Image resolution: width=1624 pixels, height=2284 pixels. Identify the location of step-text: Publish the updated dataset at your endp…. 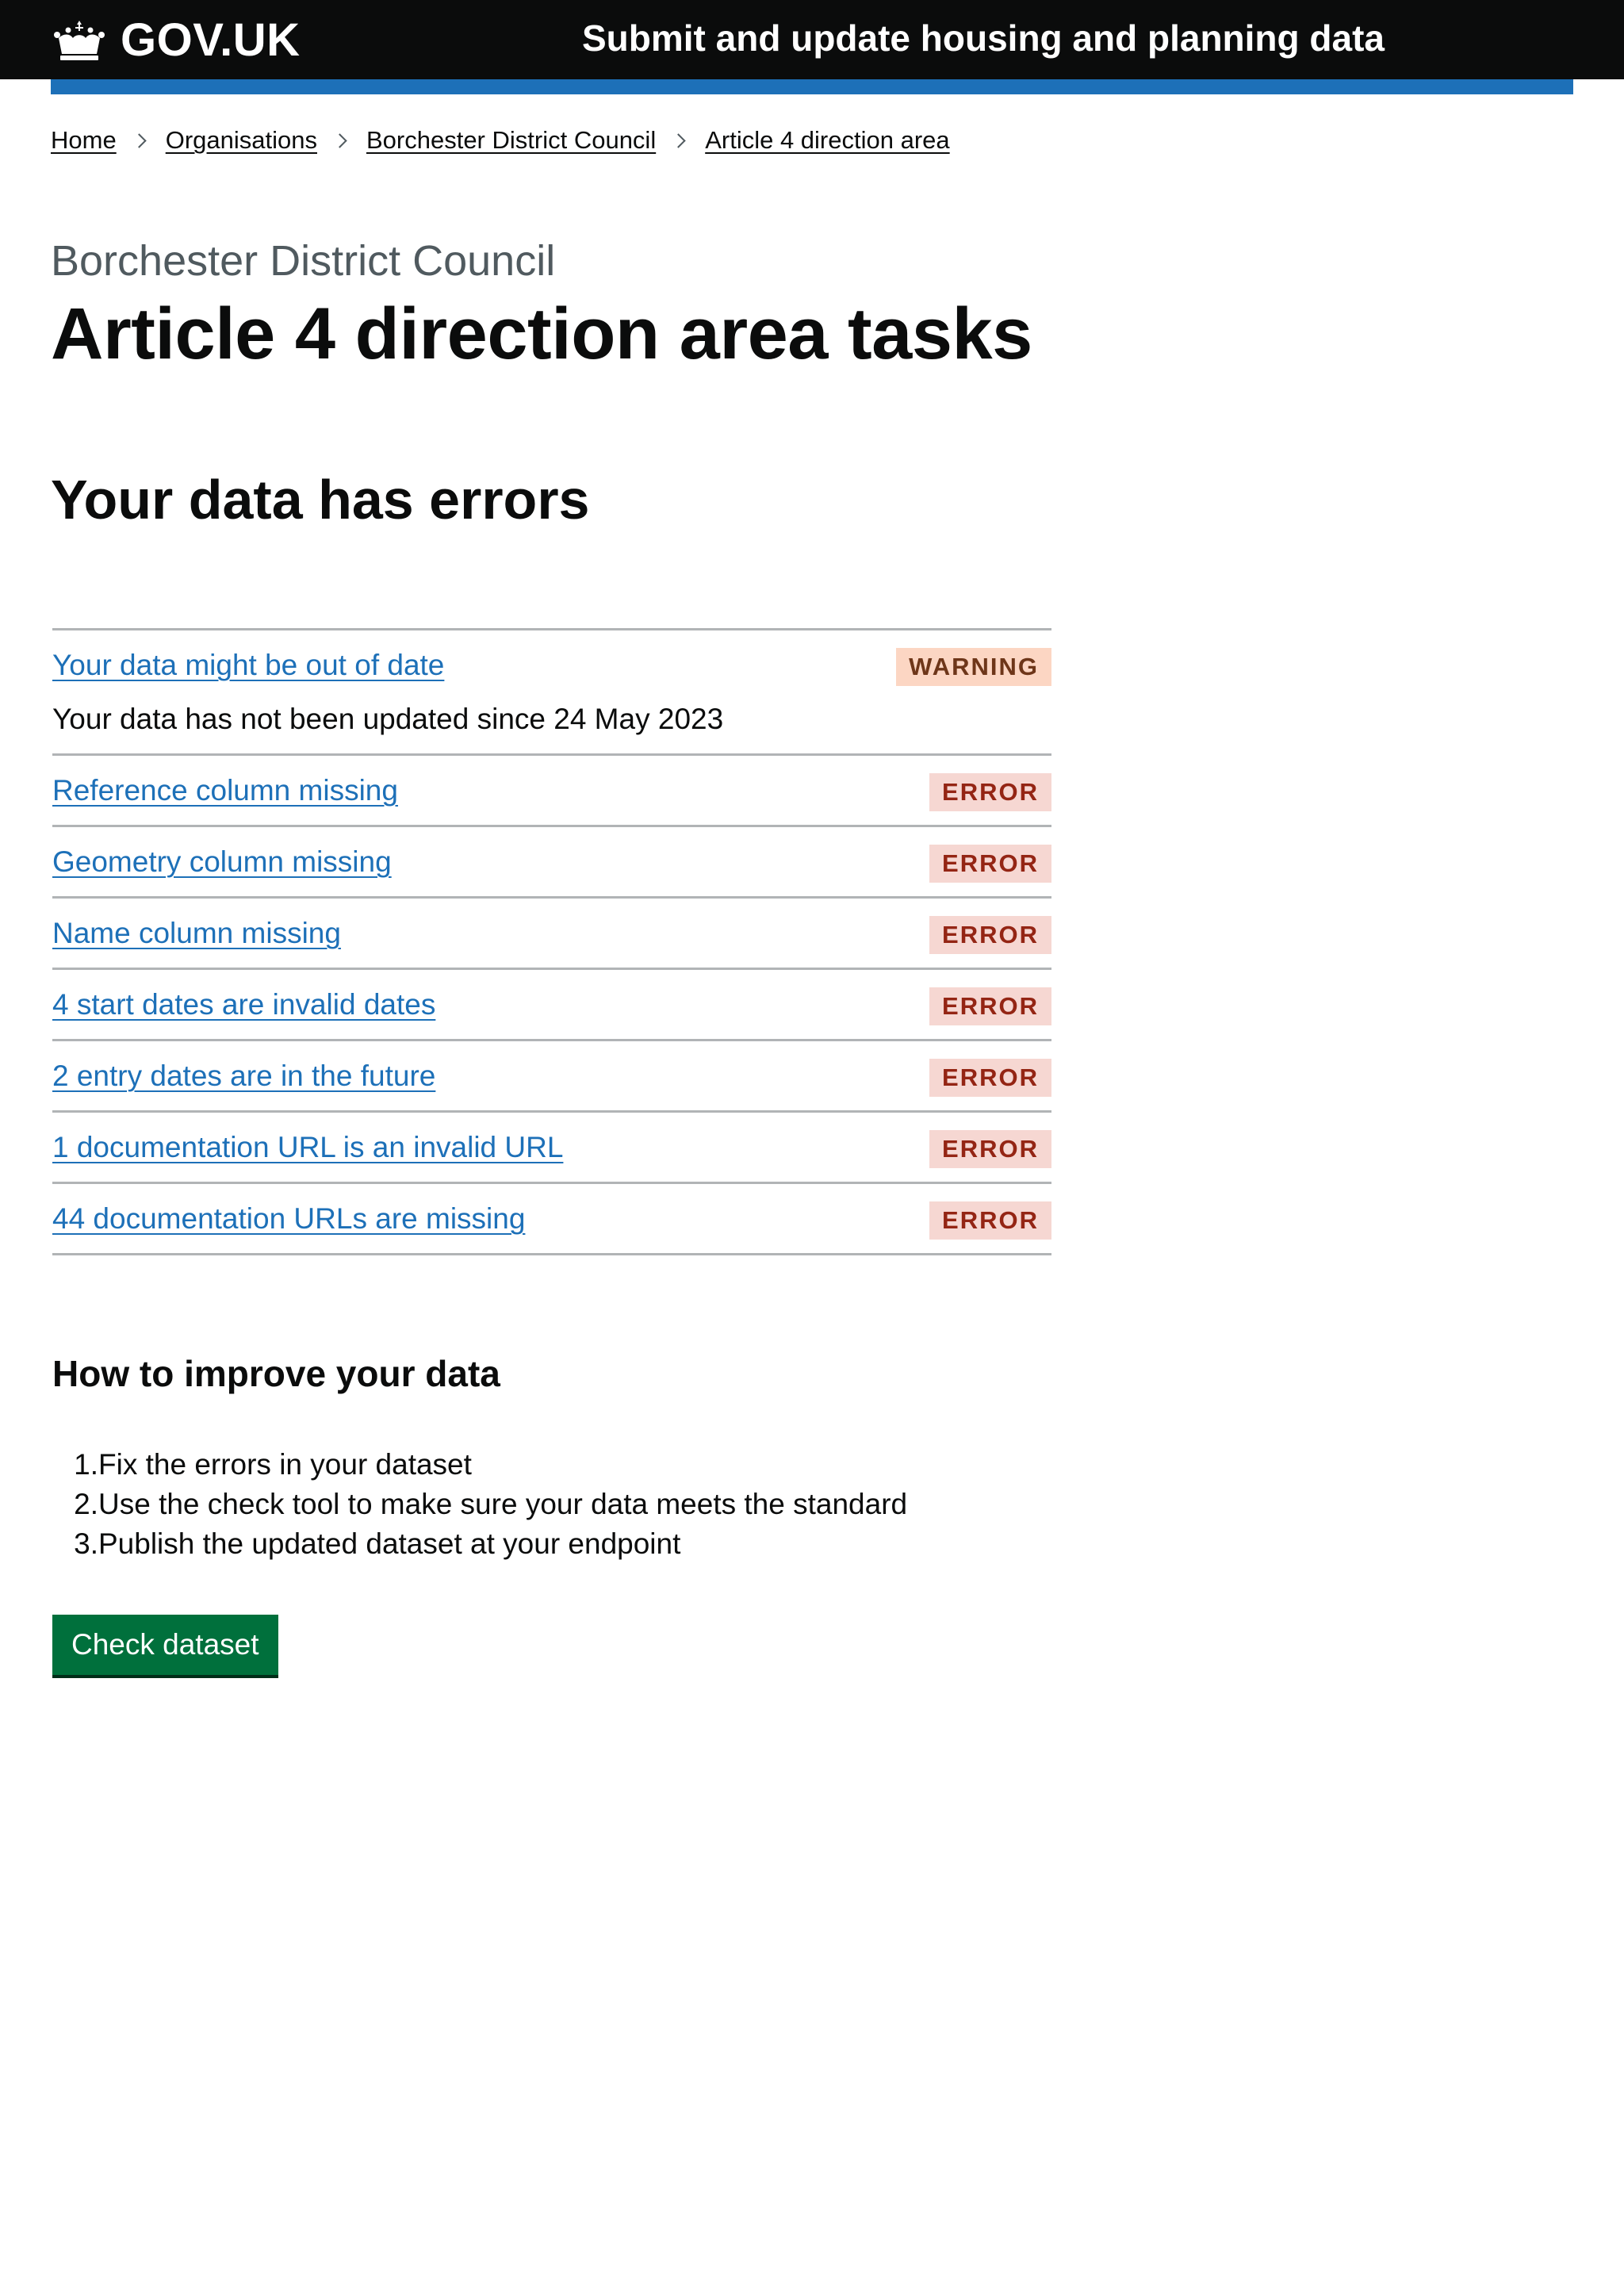
(389, 1543).